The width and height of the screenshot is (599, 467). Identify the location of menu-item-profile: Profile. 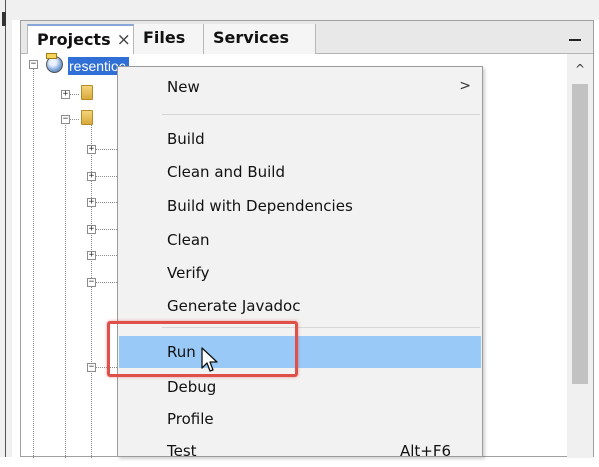
(300, 419).